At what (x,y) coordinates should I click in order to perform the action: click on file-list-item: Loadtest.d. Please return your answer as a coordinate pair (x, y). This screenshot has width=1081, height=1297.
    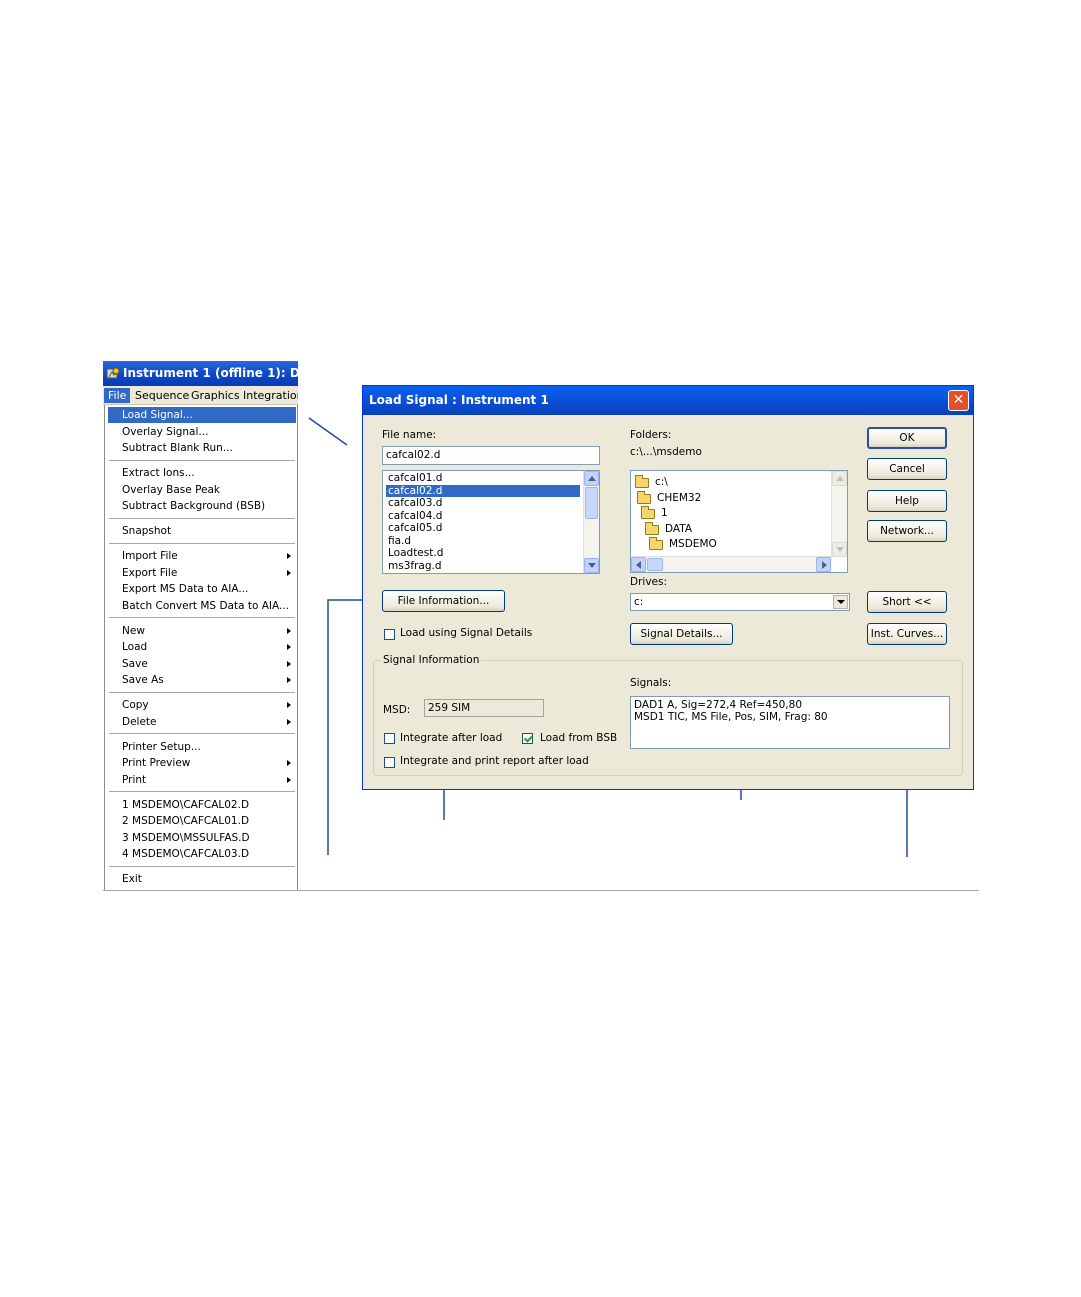
    Looking at the image, I should click on (415, 553).